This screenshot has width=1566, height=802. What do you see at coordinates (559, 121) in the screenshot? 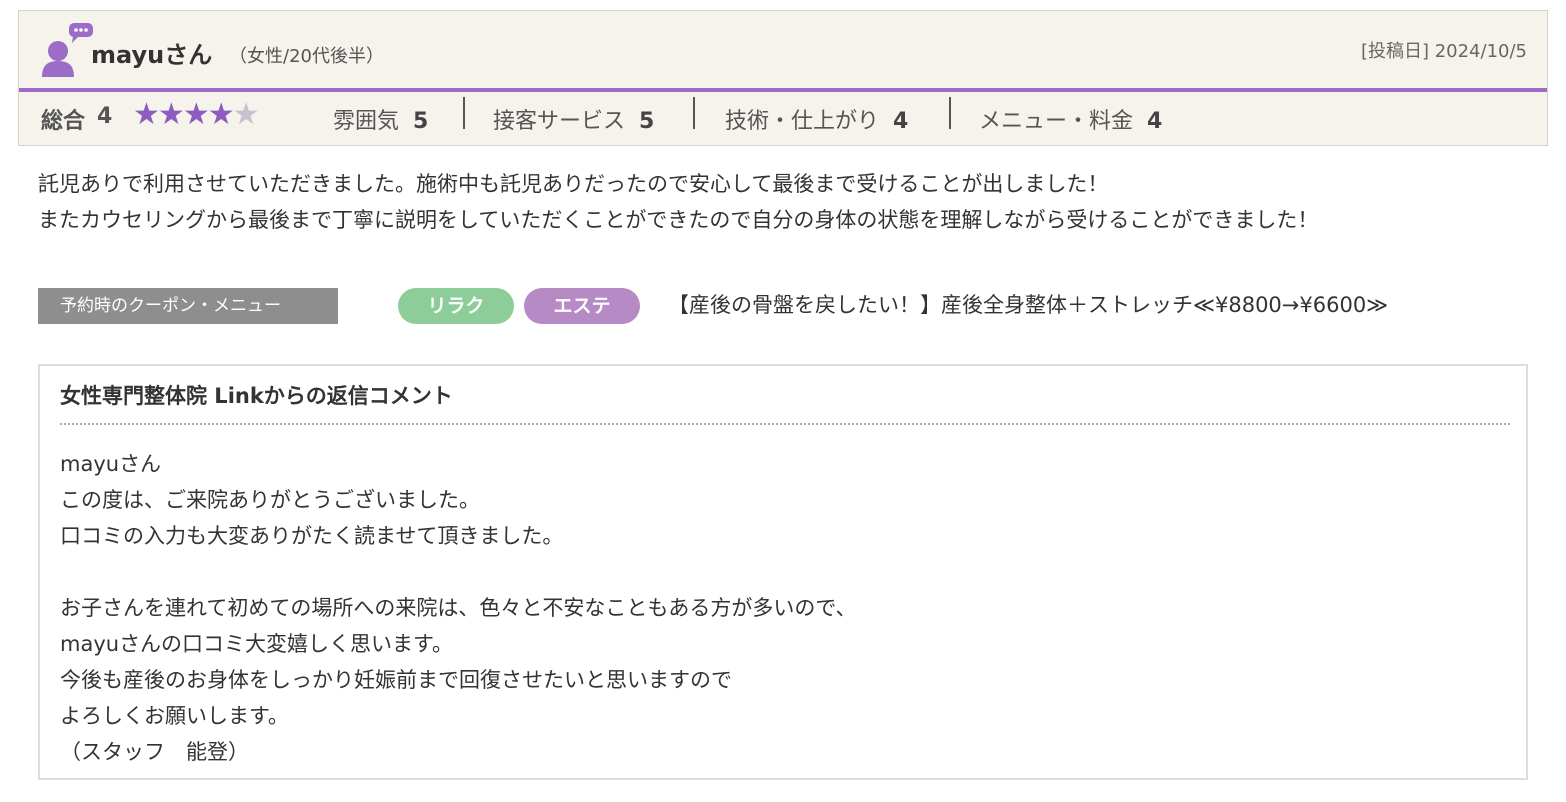
I see `rating-label: 接客サービス` at bounding box center [559, 121].